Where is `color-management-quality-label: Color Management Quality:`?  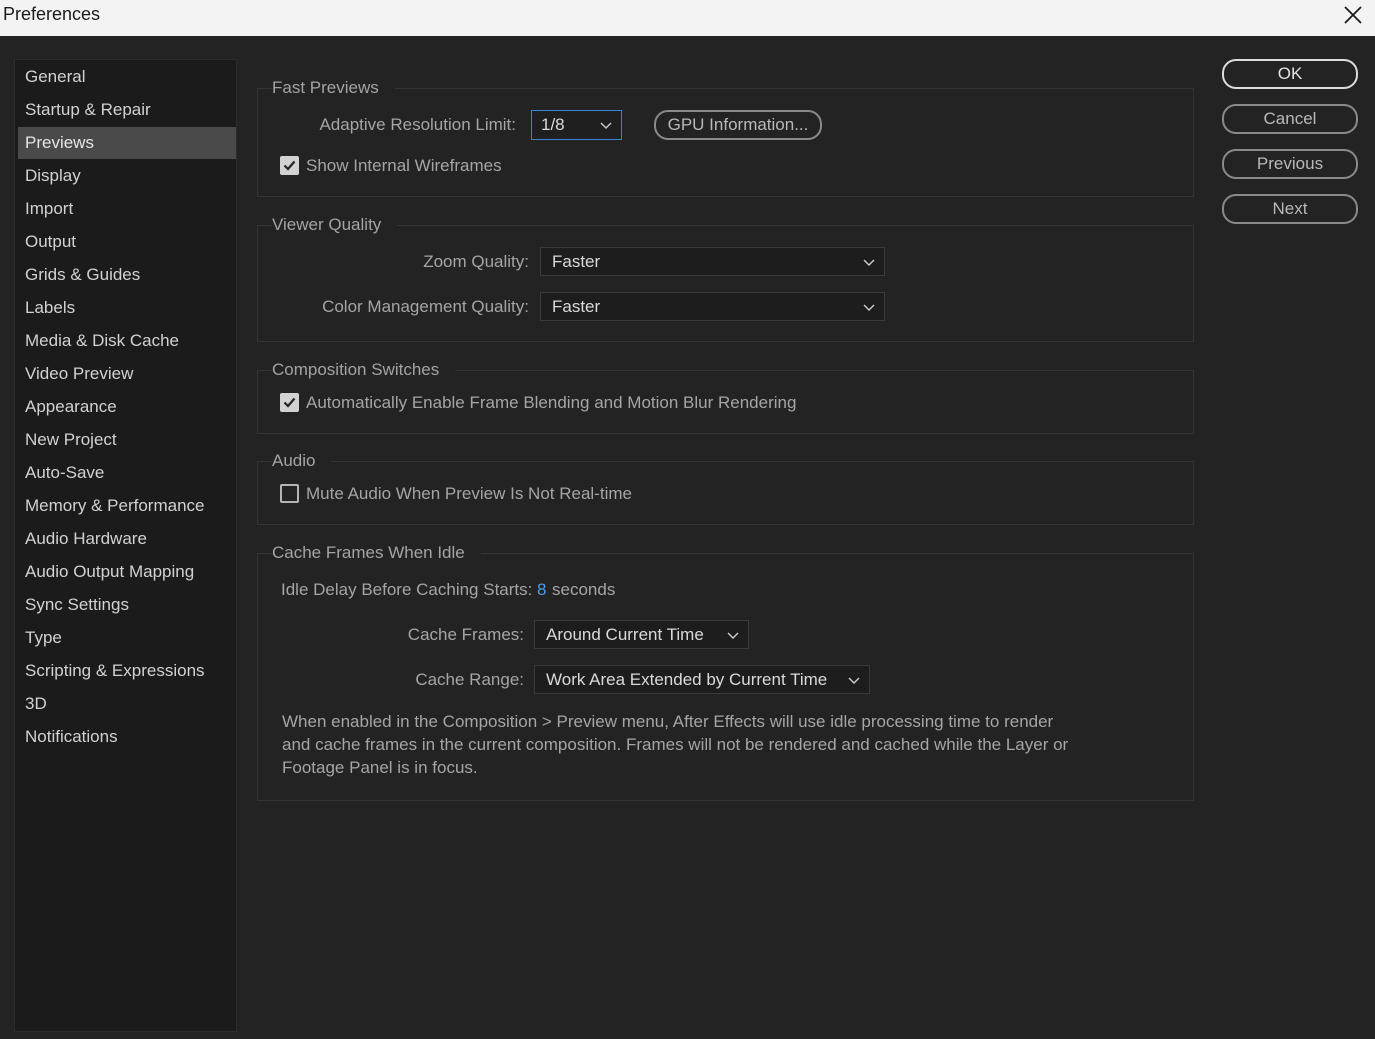
color-management-quality-label: Color Management Quality: is located at coordinates (425, 306).